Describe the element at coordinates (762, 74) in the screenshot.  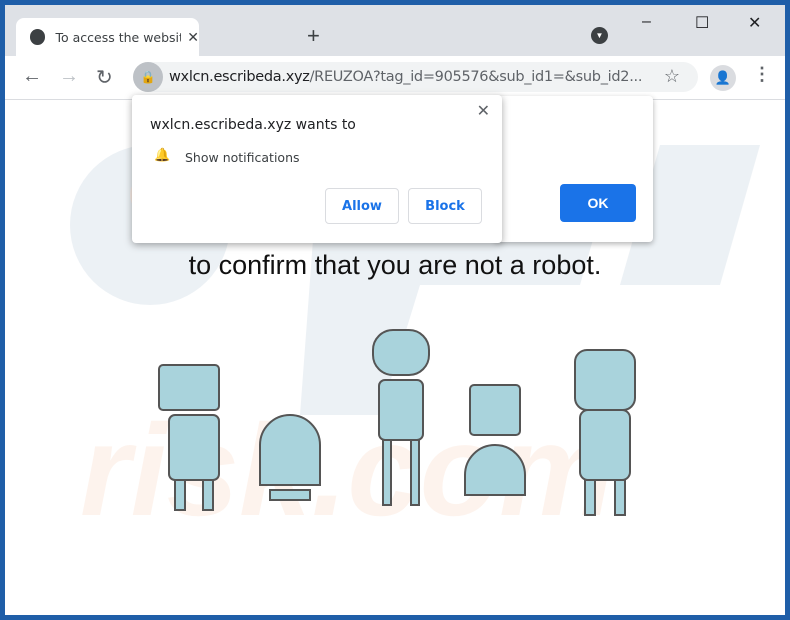
I see `menu-icon: ⋮` at that location.